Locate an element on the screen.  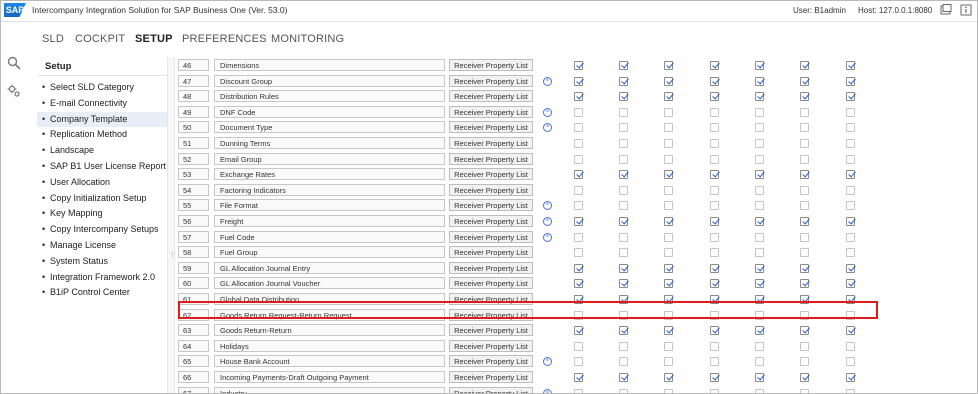
tab-sld: SLD is located at coordinates (53, 39).